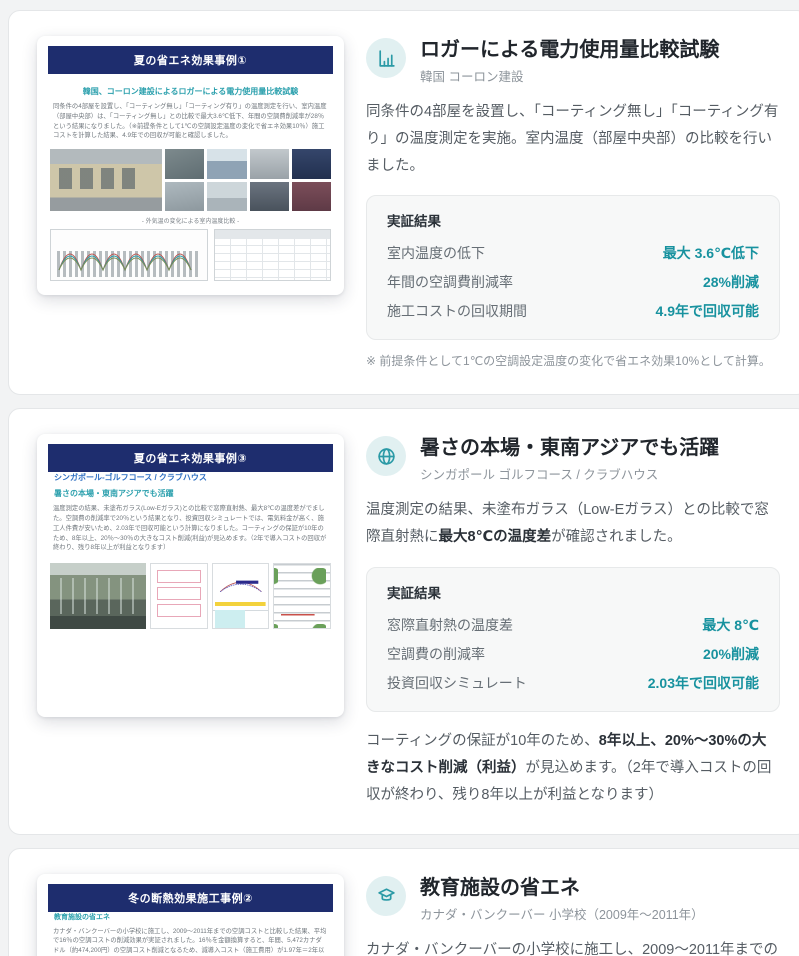  What do you see at coordinates (106, 180) in the screenshot?
I see `test-rooms-photo` at bounding box center [106, 180].